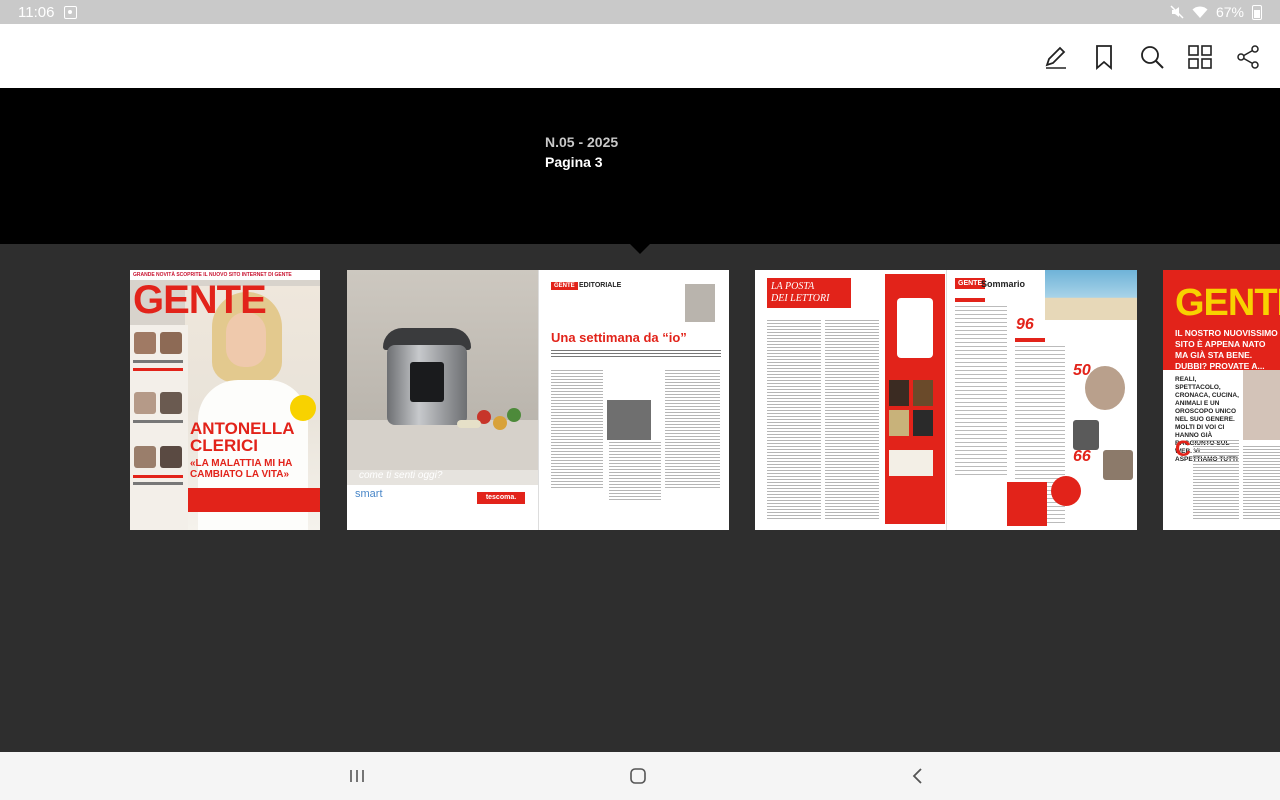 This screenshot has height=800, width=1280. I want to click on cover-logo: GENTE, so click(200, 300).